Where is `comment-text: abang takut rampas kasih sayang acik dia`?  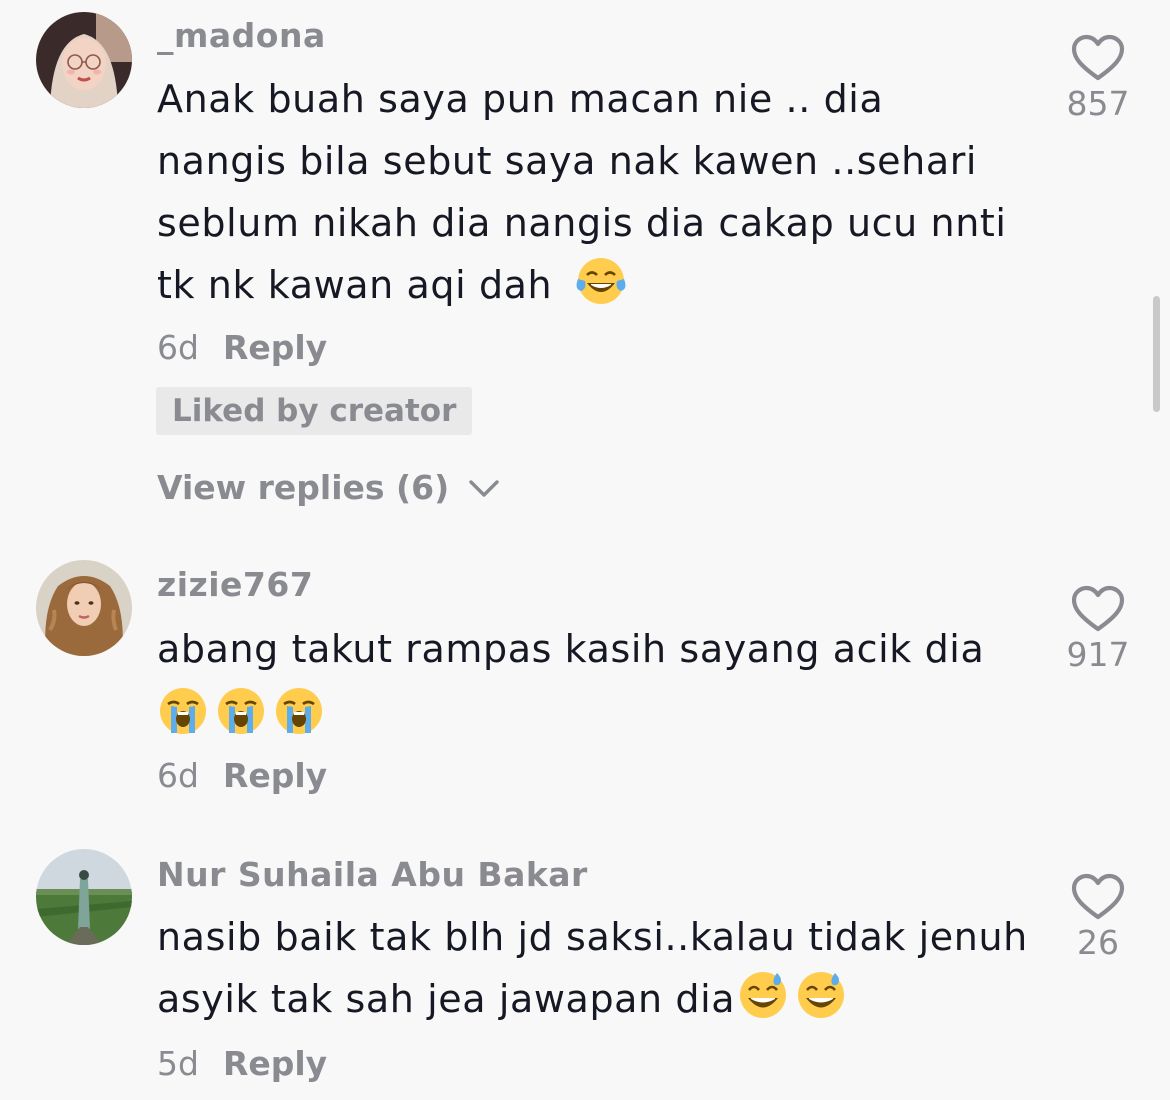
comment-text: abang takut rampas kasih sayang acik dia is located at coordinates (597, 682).